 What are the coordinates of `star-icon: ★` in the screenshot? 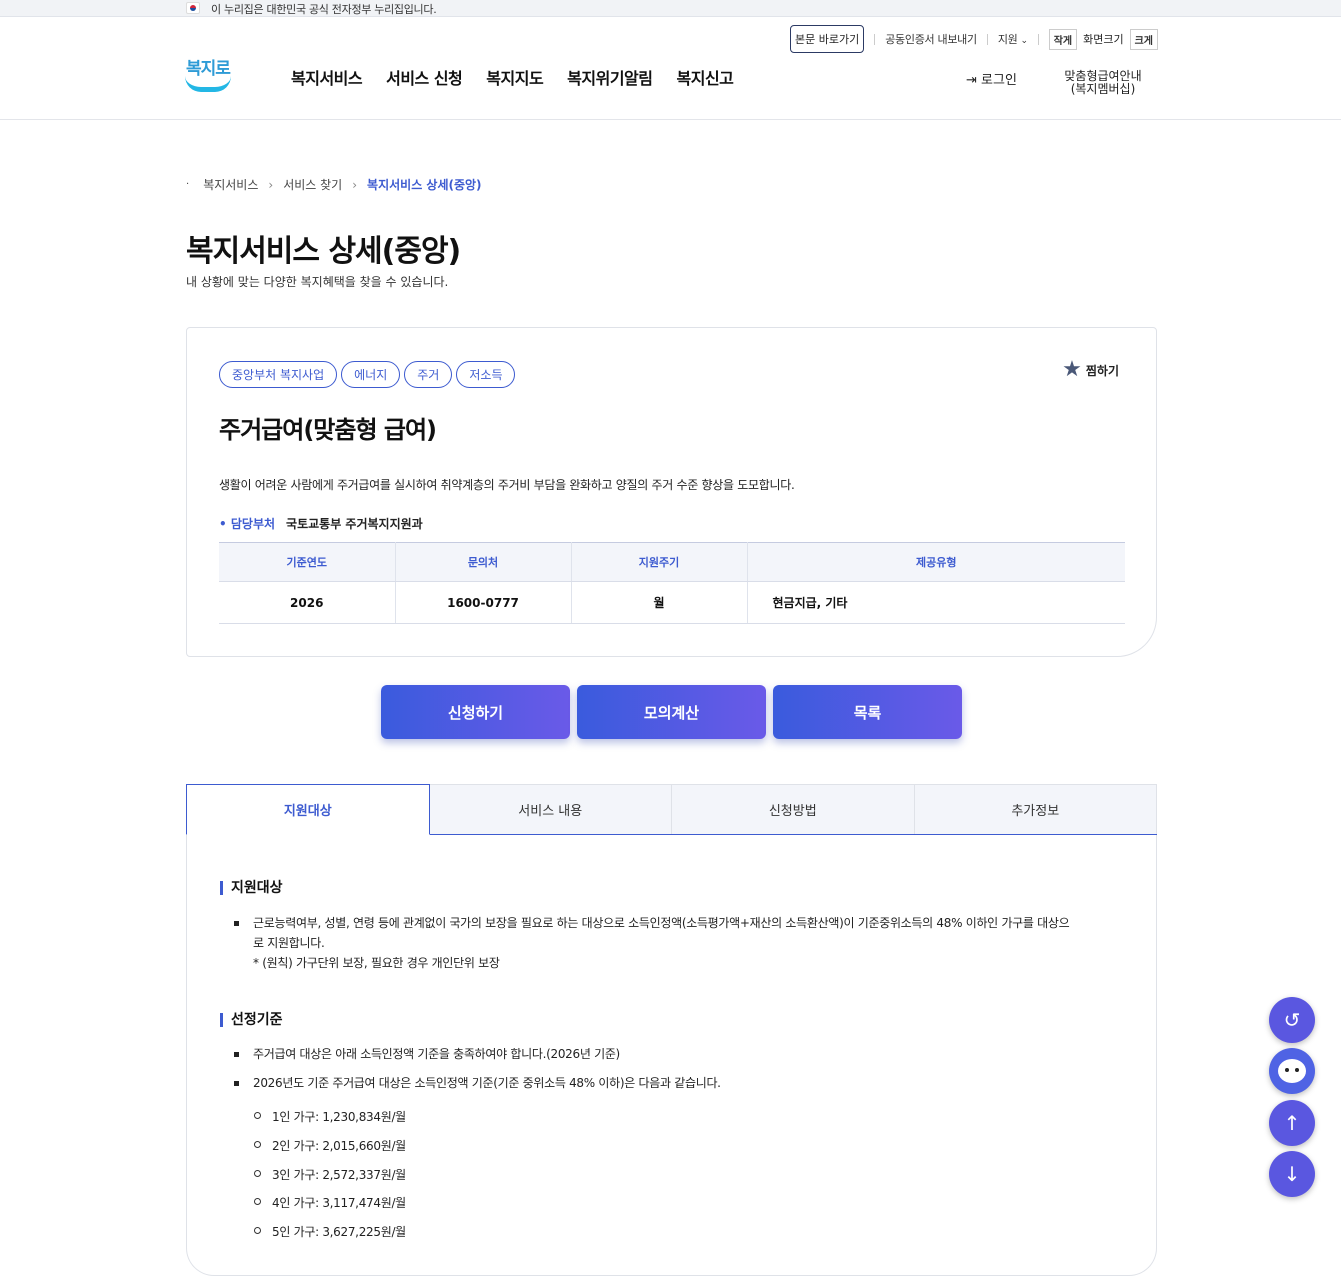 It's located at (1072, 369).